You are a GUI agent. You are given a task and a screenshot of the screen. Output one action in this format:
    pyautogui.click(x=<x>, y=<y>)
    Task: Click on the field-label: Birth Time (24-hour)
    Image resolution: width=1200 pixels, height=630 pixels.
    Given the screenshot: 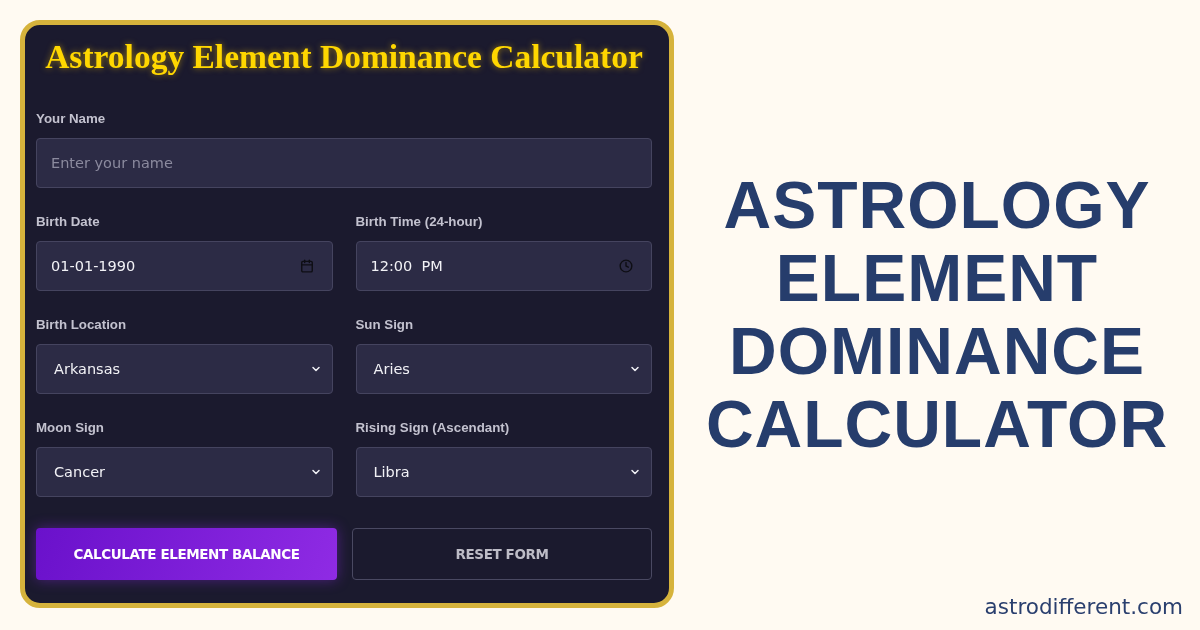 What is the action you would take?
    pyautogui.click(x=419, y=222)
    